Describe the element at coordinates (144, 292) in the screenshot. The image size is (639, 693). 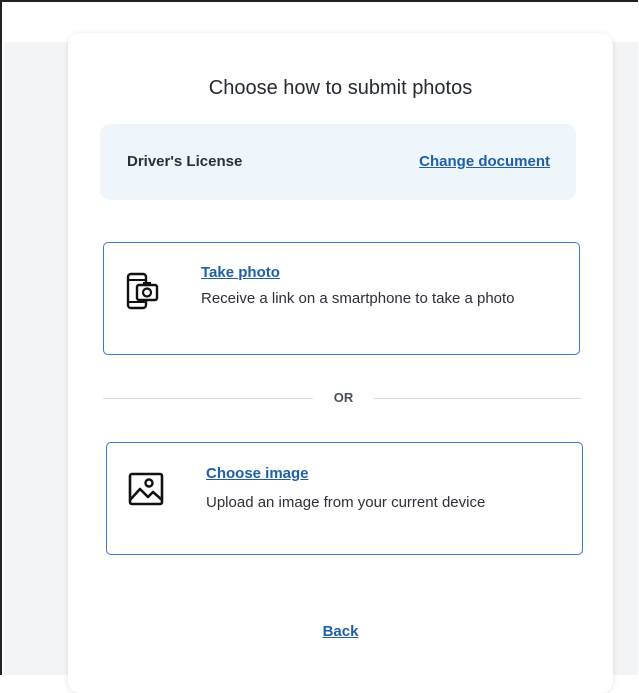
I see `smartphone-camera-icon` at that location.